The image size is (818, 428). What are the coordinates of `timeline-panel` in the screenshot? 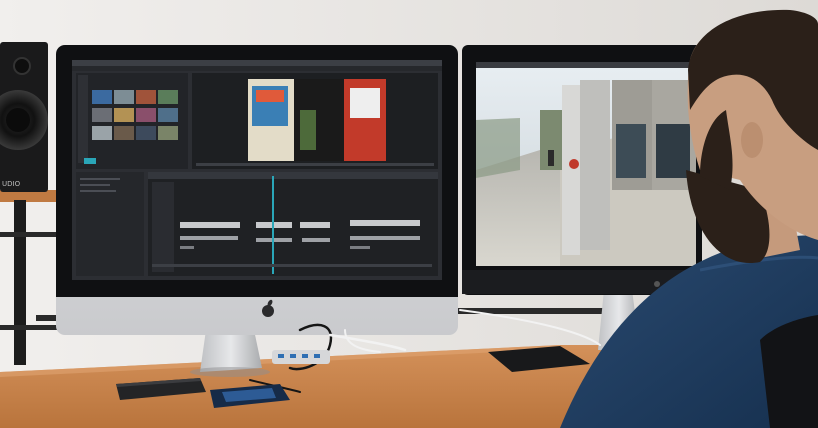 It's located at (293, 224).